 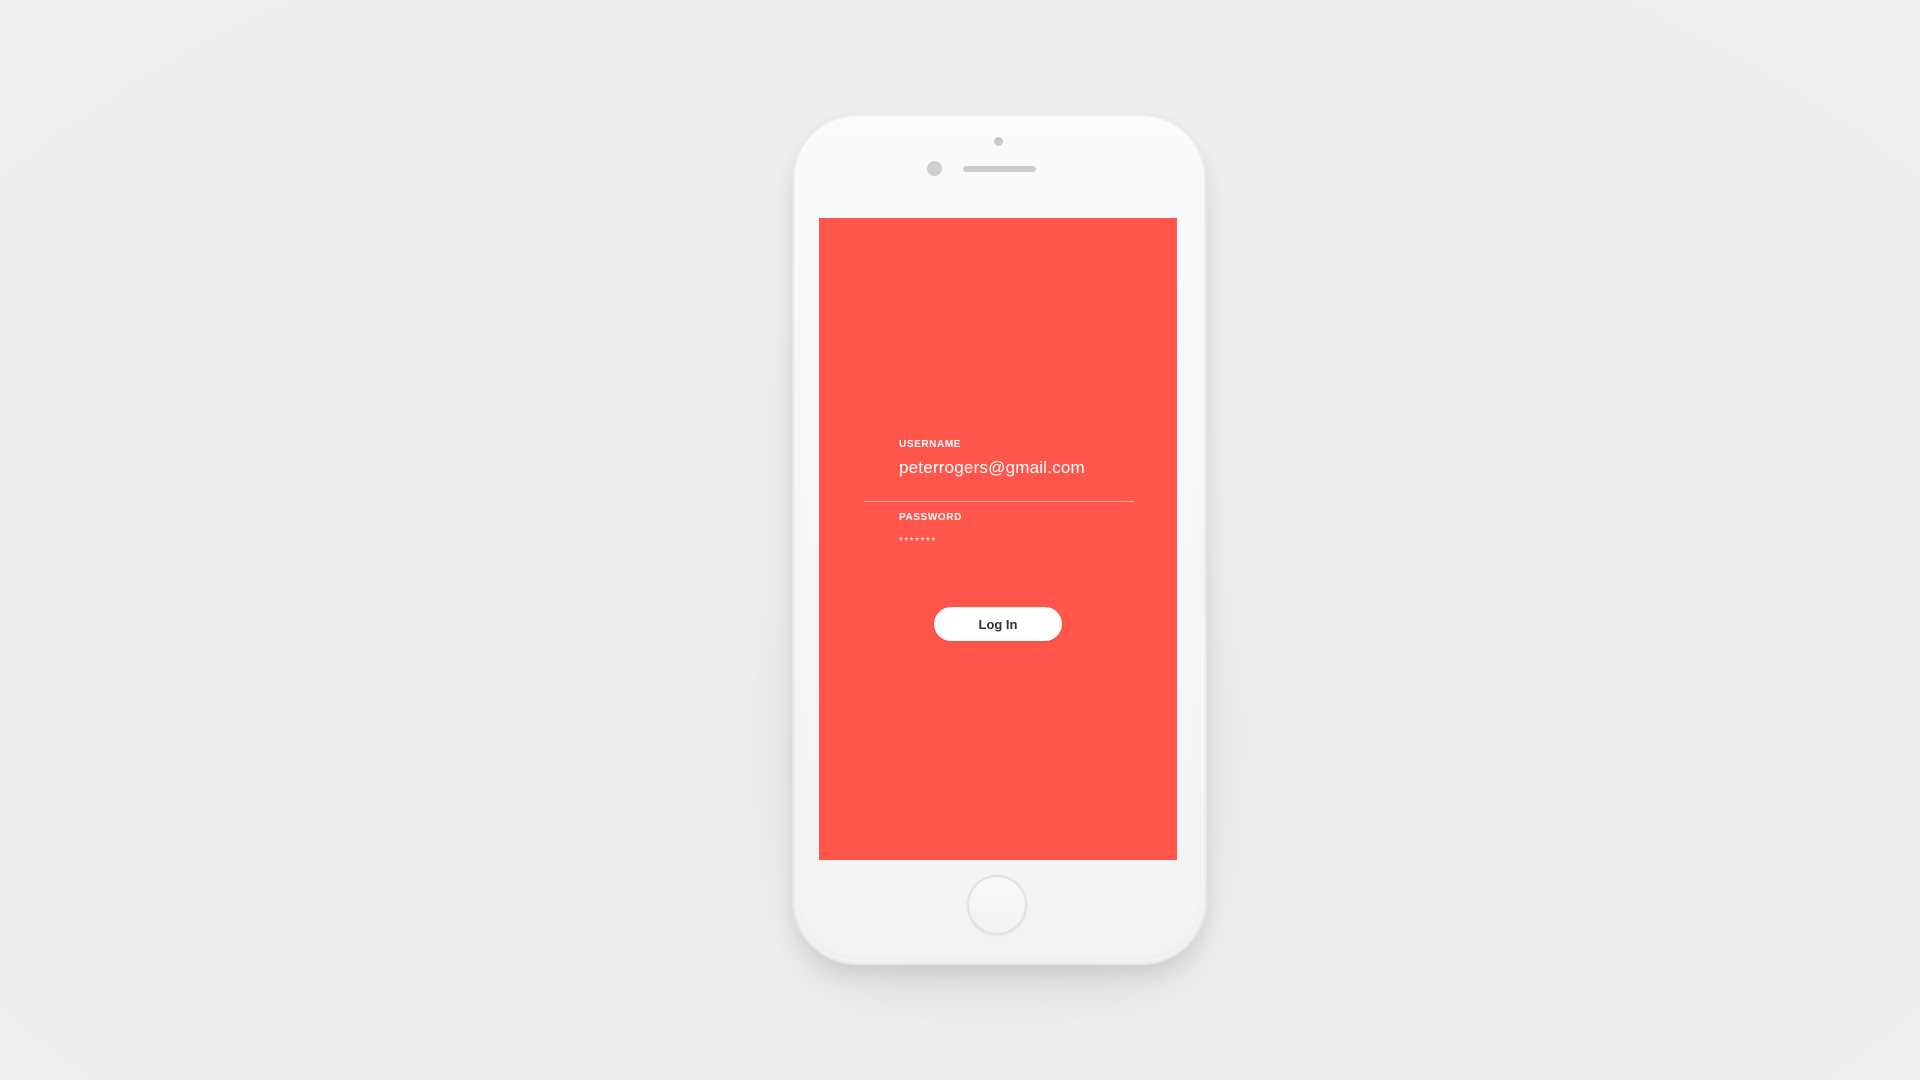 I want to click on password-label: PASSWORD, so click(x=930, y=517).